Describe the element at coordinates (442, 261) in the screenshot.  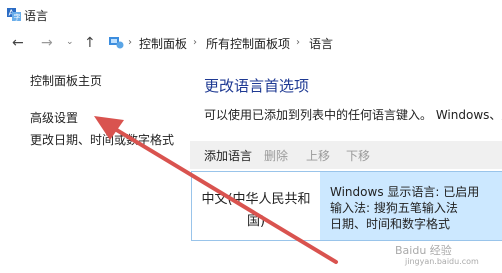
I see `watermark-url: jingyan.baidu.com` at that location.